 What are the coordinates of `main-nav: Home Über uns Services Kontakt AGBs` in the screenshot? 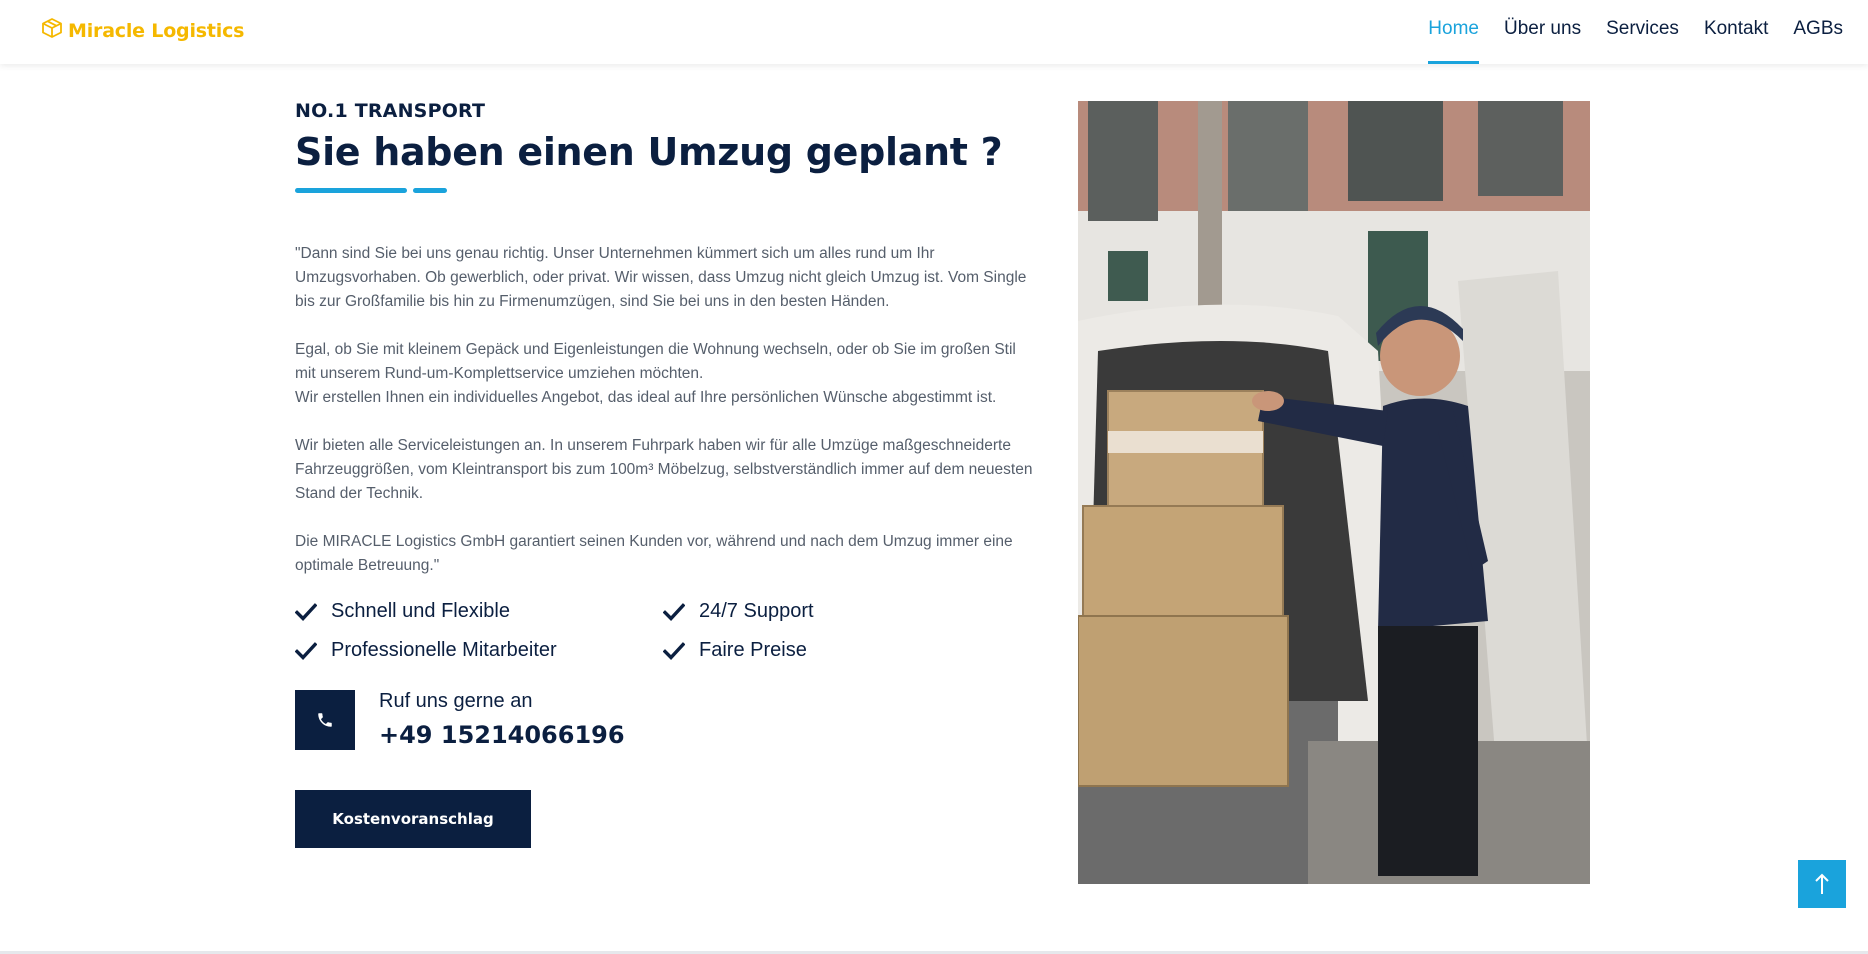 It's located at (1635, 32).